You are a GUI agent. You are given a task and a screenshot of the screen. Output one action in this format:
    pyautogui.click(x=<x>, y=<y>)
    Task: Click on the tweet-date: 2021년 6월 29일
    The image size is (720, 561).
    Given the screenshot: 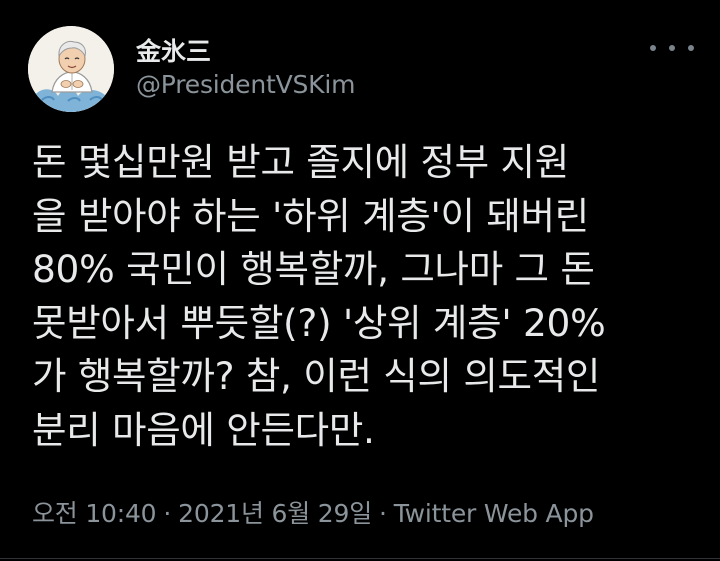 What is the action you would take?
    pyautogui.click(x=275, y=513)
    